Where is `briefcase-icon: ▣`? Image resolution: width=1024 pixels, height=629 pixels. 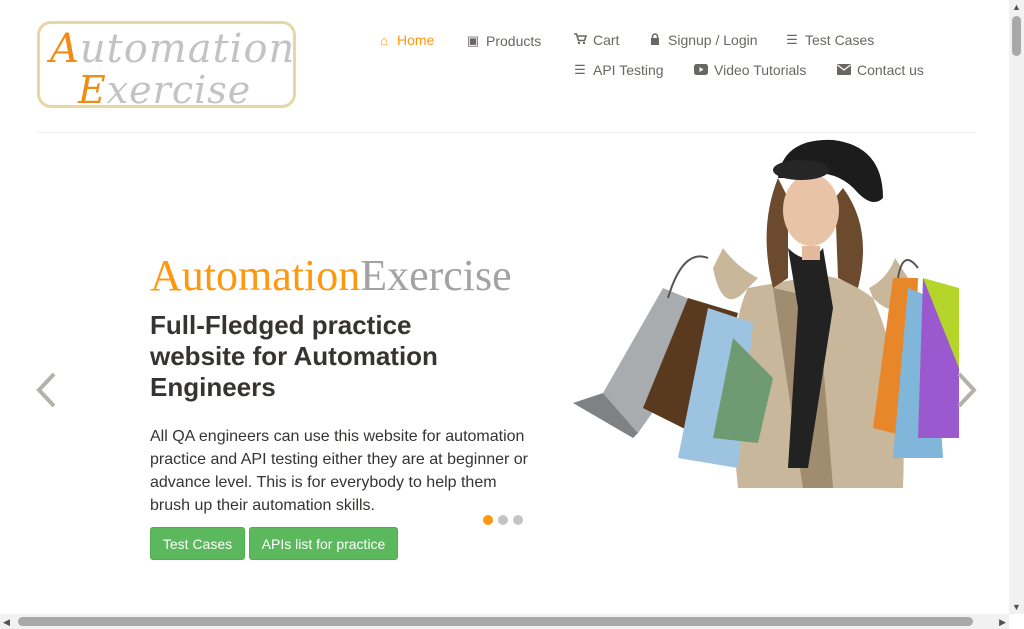
briefcase-icon: ▣ is located at coordinates (473, 40).